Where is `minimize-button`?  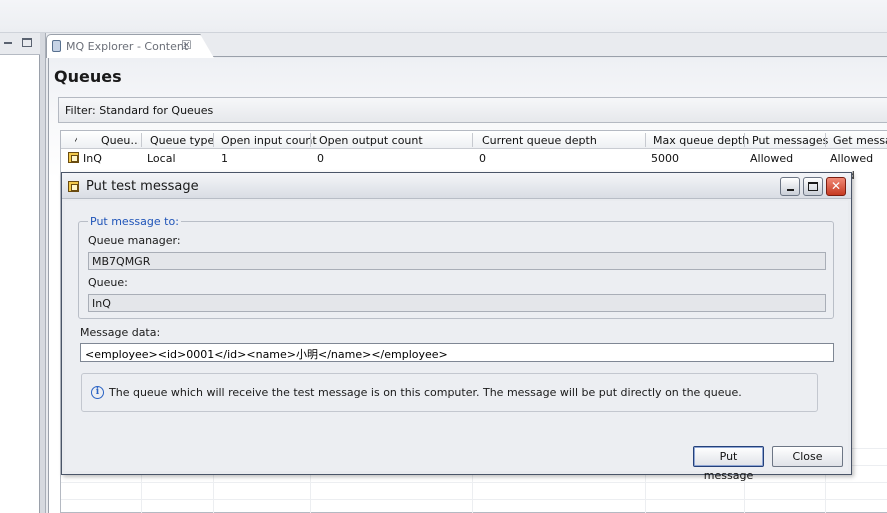 minimize-button is located at coordinates (790, 186).